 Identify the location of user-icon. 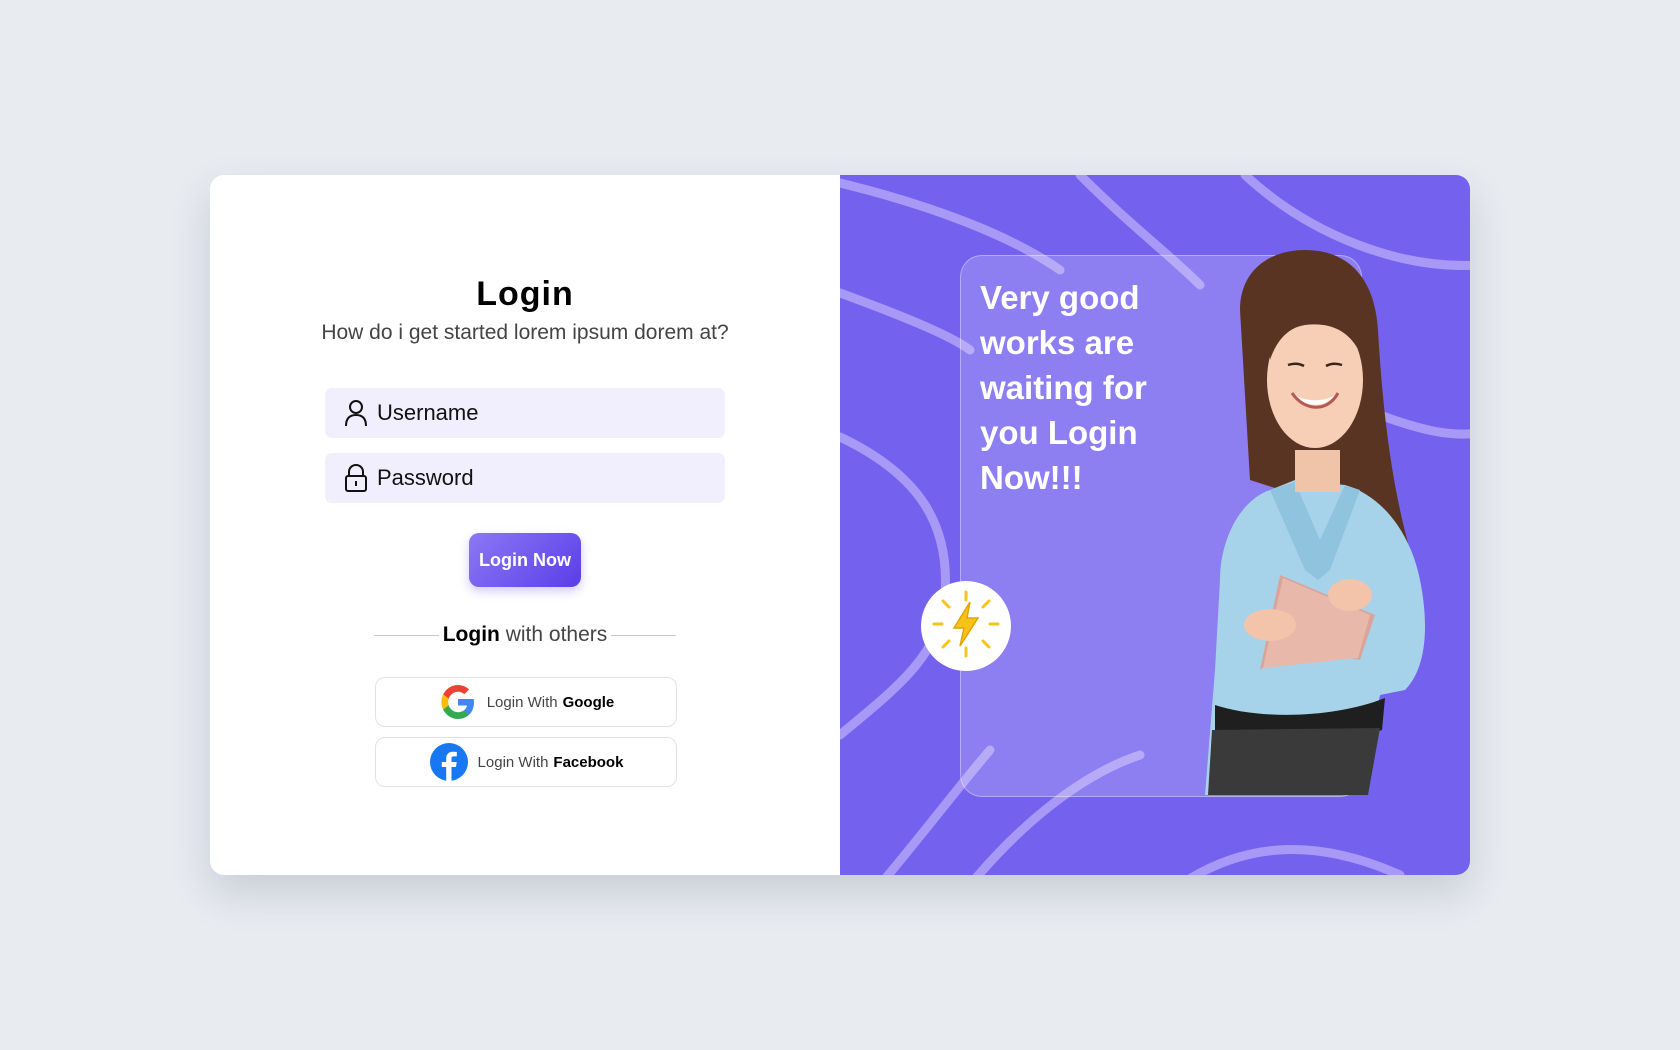
(356, 413).